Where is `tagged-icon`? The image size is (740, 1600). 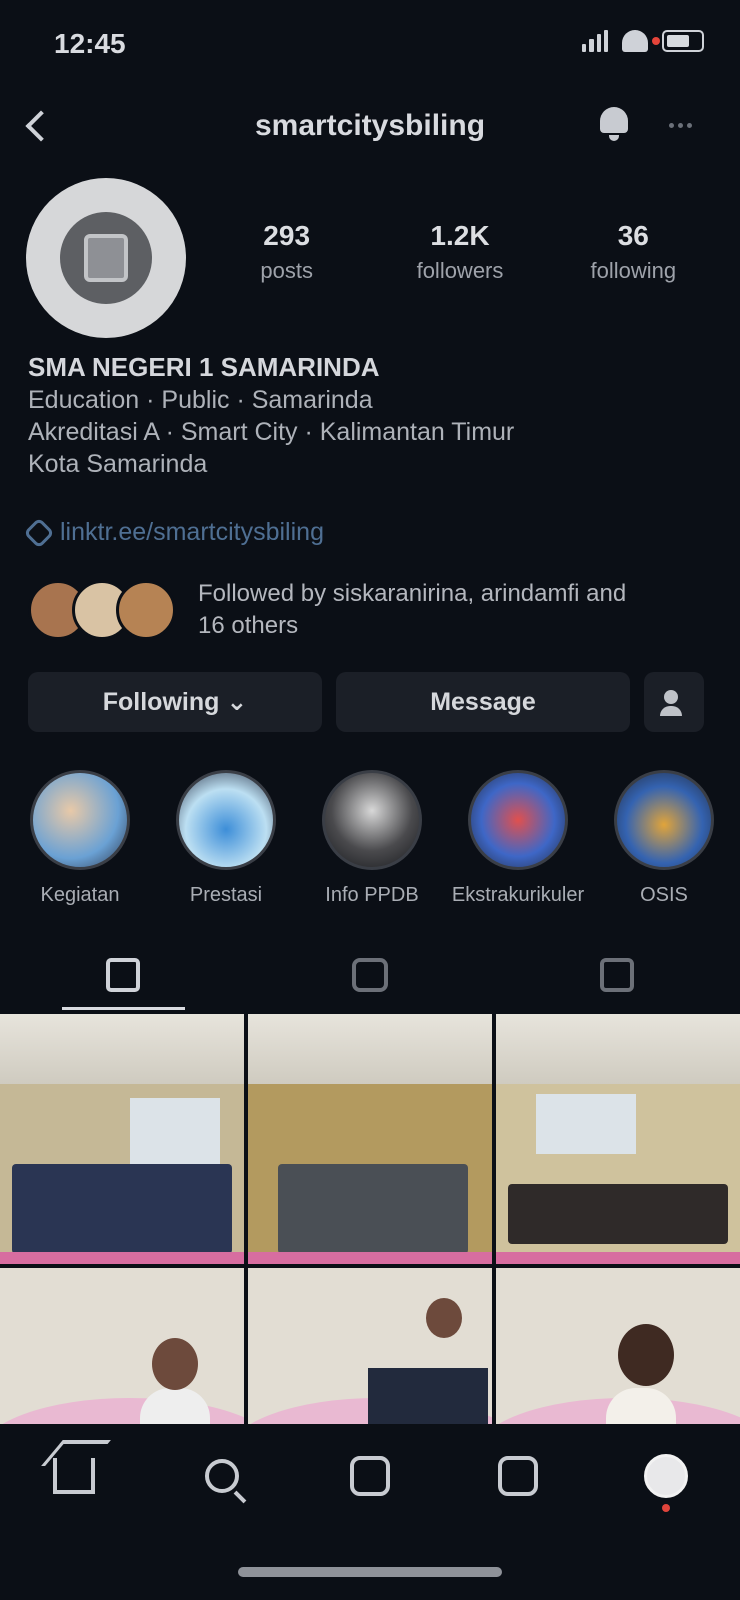 tagged-icon is located at coordinates (616, 975).